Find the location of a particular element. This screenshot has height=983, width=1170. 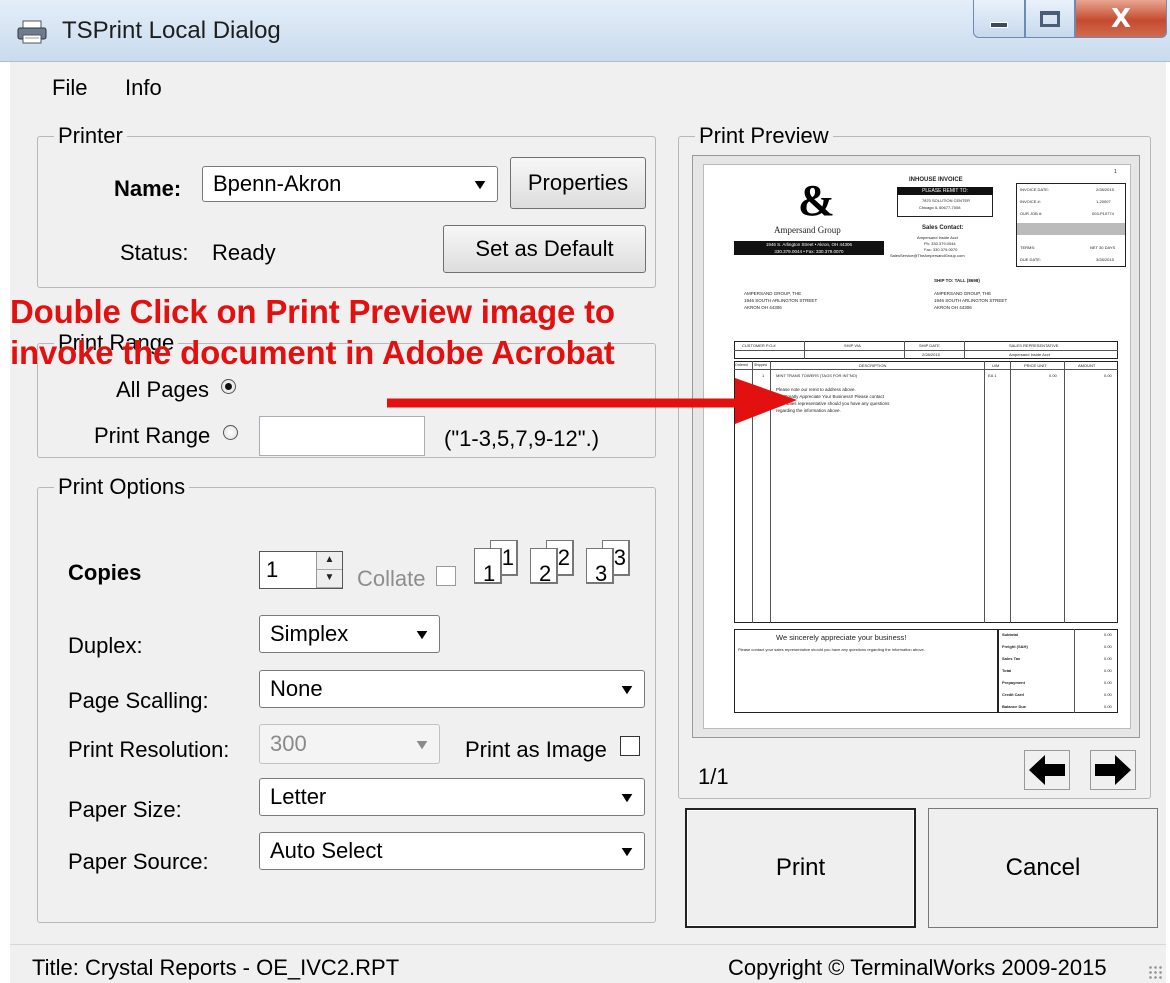

ship-to-line: AMPERSAND GROUP, THE is located at coordinates (963, 293).